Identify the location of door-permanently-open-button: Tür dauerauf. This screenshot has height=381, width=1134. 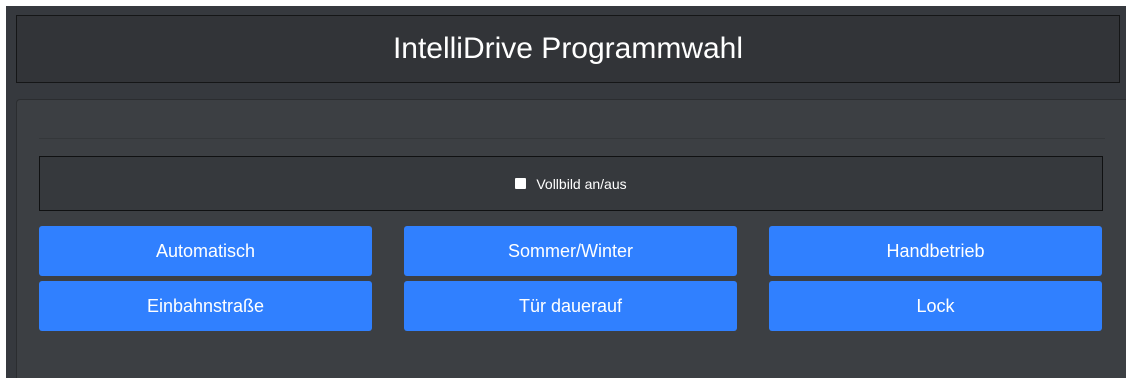
(570, 306).